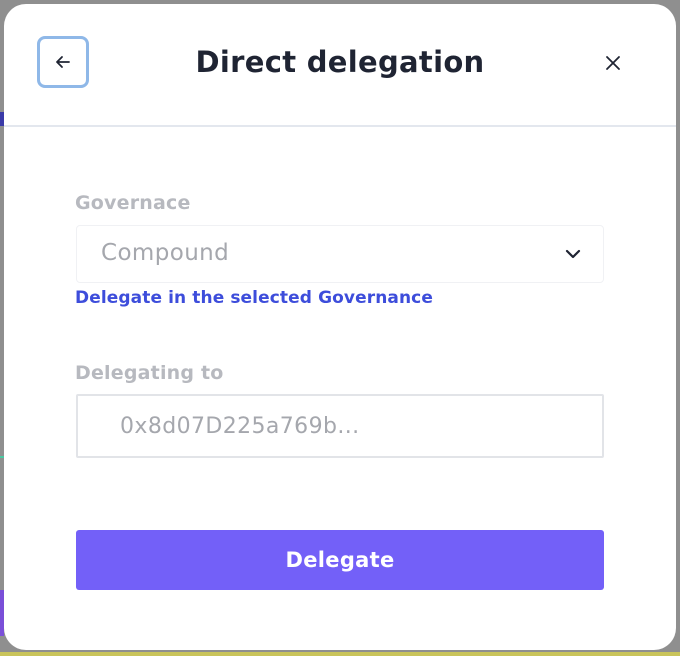  Describe the element at coordinates (133, 203) in the screenshot. I see `governance-label: Governace` at that location.